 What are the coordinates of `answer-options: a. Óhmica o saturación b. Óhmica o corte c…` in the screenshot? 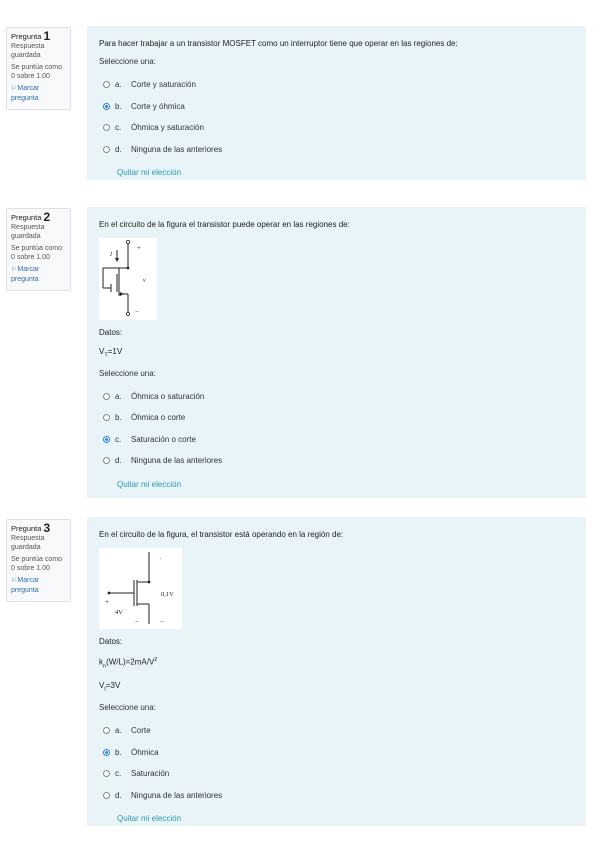 It's located at (336, 429).